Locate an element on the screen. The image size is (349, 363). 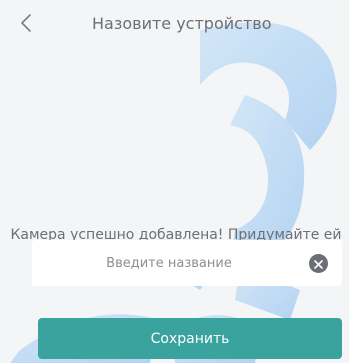
clear-x-icon is located at coordinates (318, 263).